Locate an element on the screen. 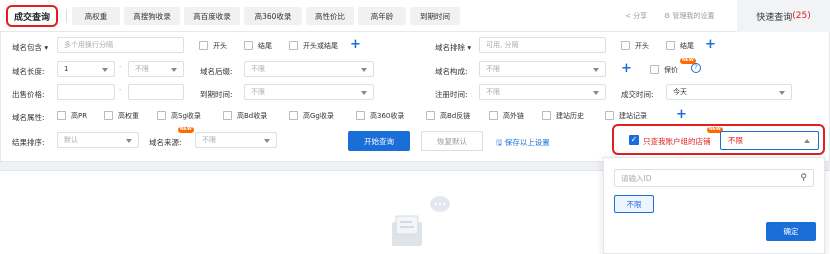  help-icon: ? is located at coordinates (696, 68).